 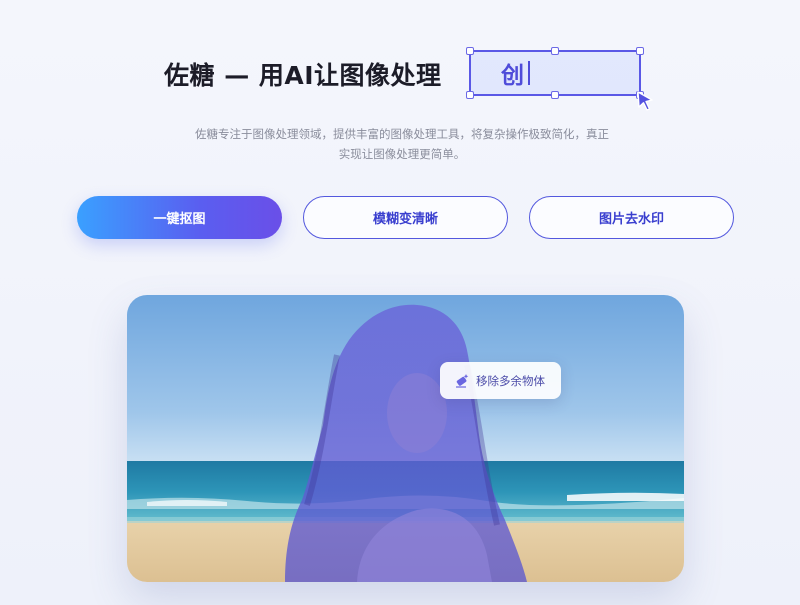 What do you see at coordinates (529, 73) in the screenshot?
I see `text-caret` at bounding box center [529, 73].